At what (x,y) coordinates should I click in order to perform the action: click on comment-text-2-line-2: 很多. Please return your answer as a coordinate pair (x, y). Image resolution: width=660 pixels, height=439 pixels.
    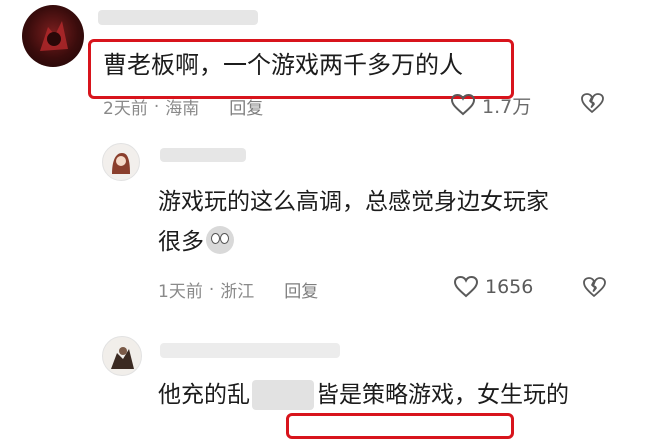
    Looking at the image, I should click on (353, 242).